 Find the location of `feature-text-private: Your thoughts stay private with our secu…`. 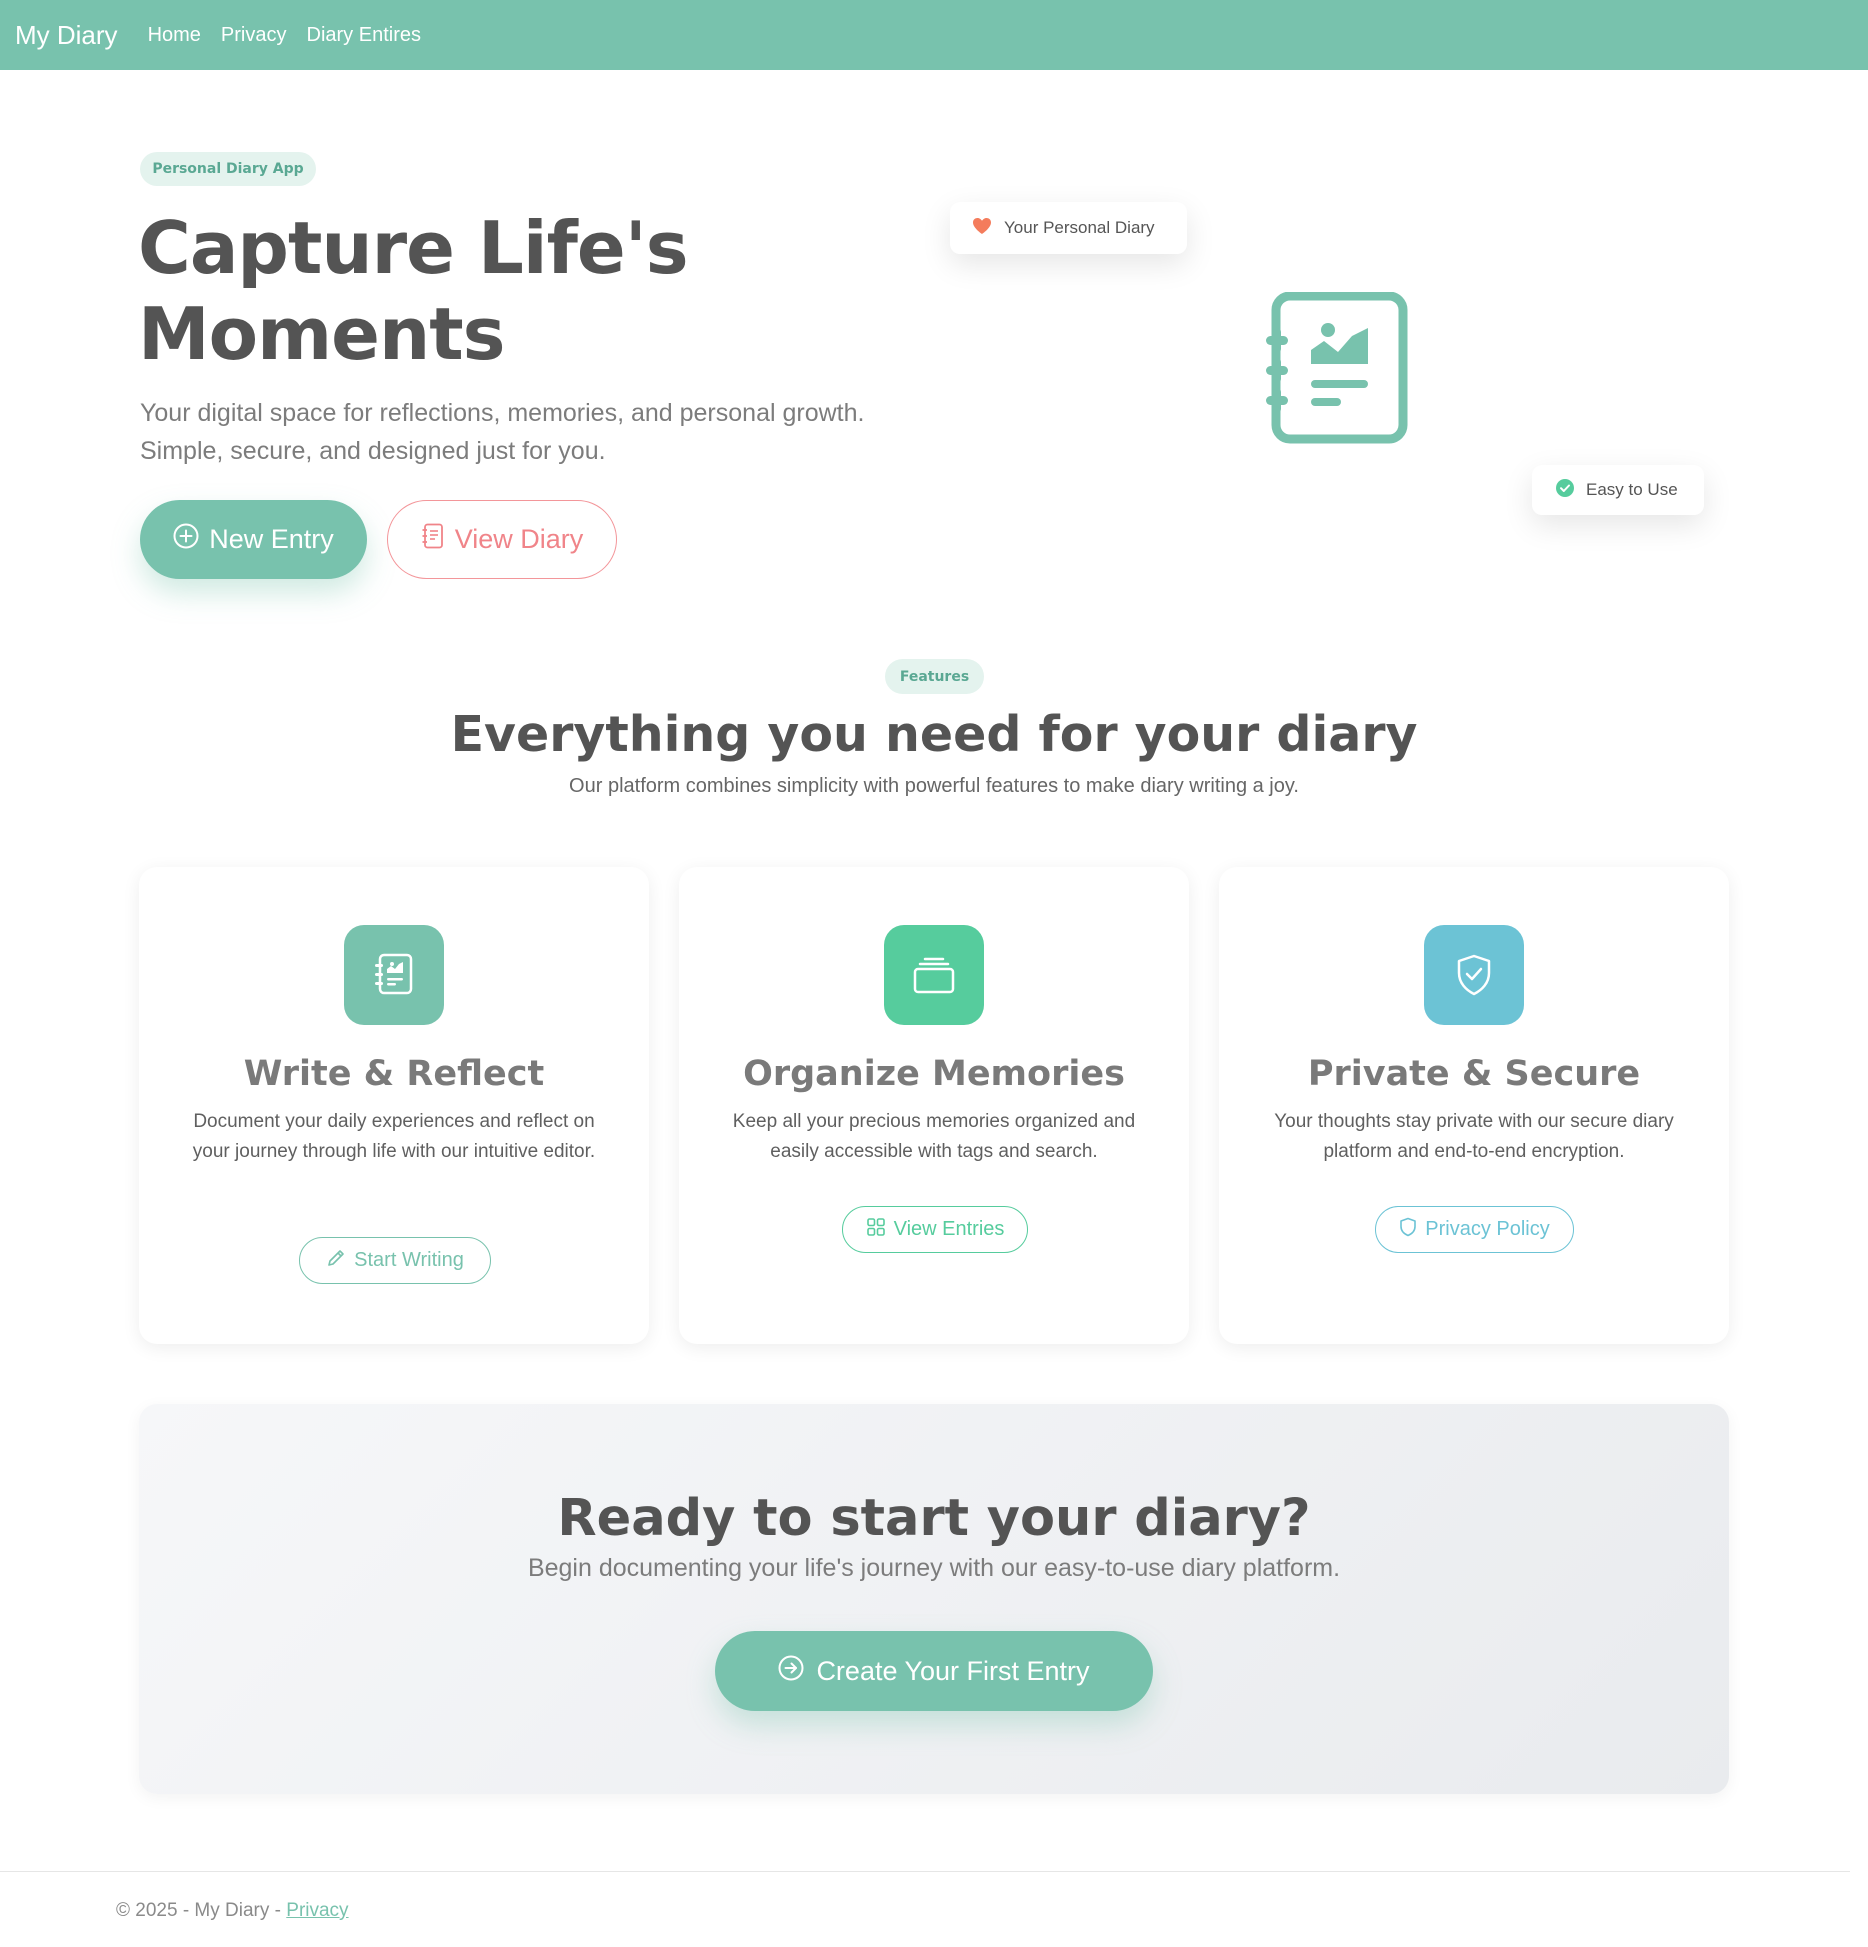

feature-text-private: Your thoughts stay private with our secu… is located at coordinates (1474, 1136).